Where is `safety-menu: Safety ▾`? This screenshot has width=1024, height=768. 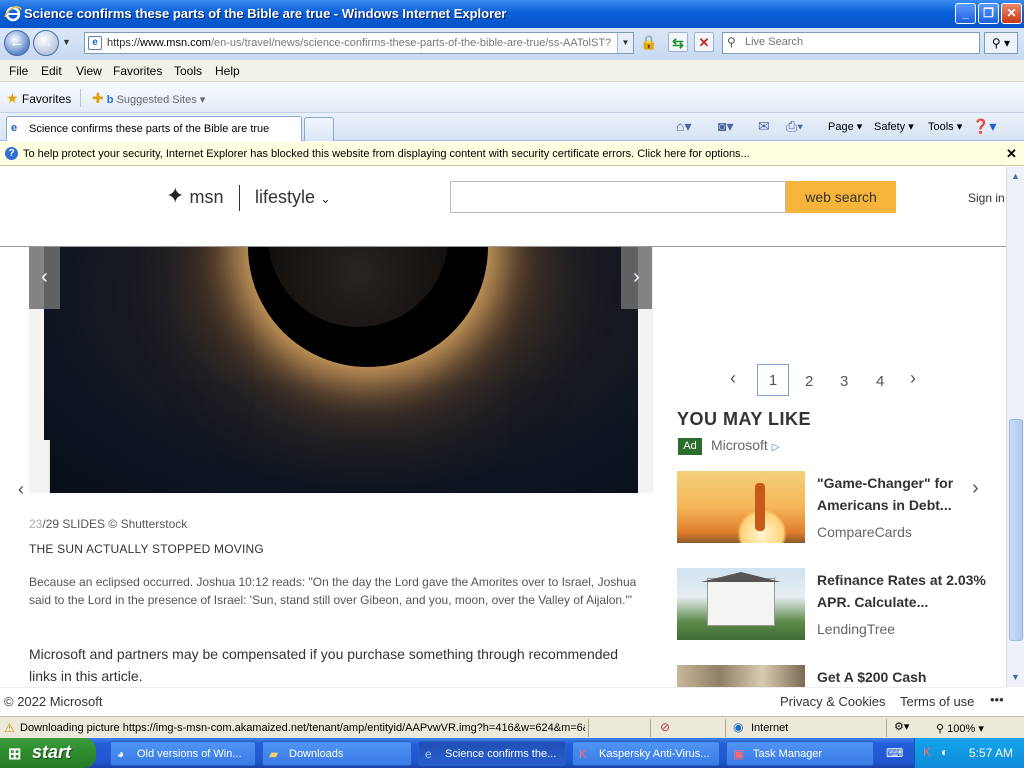
safety-menu: Safety ▾ is located at coordinates (894, 126).